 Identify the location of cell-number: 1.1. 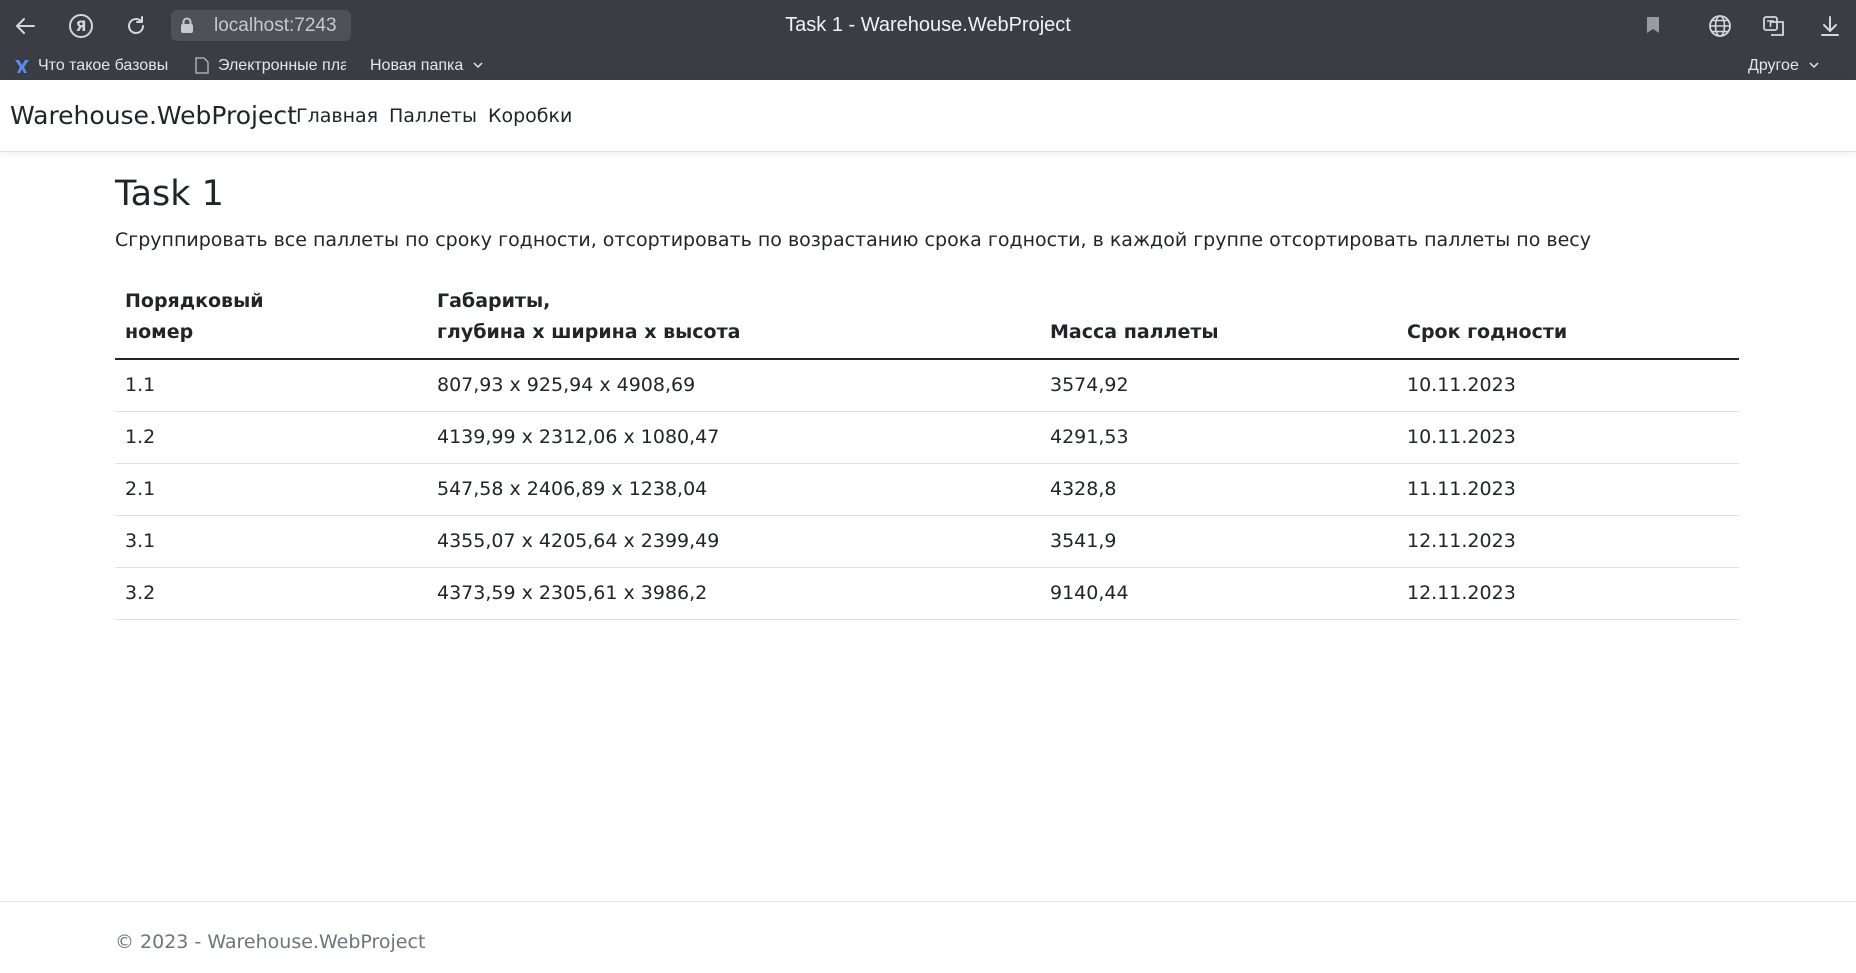
(271, 385).